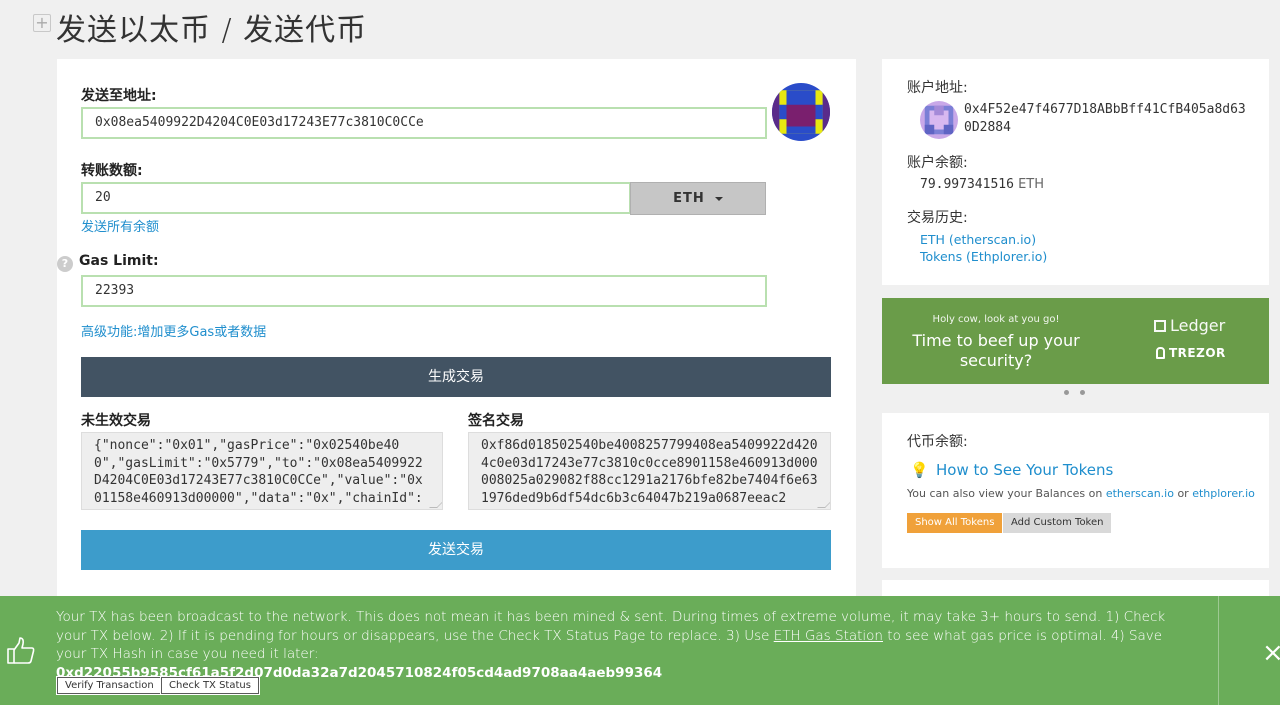 The height and width of the screenshot is (705, 1280). What do you see at coordinates (42, 23) in the screenshot?
I see `expand-icon: +` at bounding box center [42, 23].